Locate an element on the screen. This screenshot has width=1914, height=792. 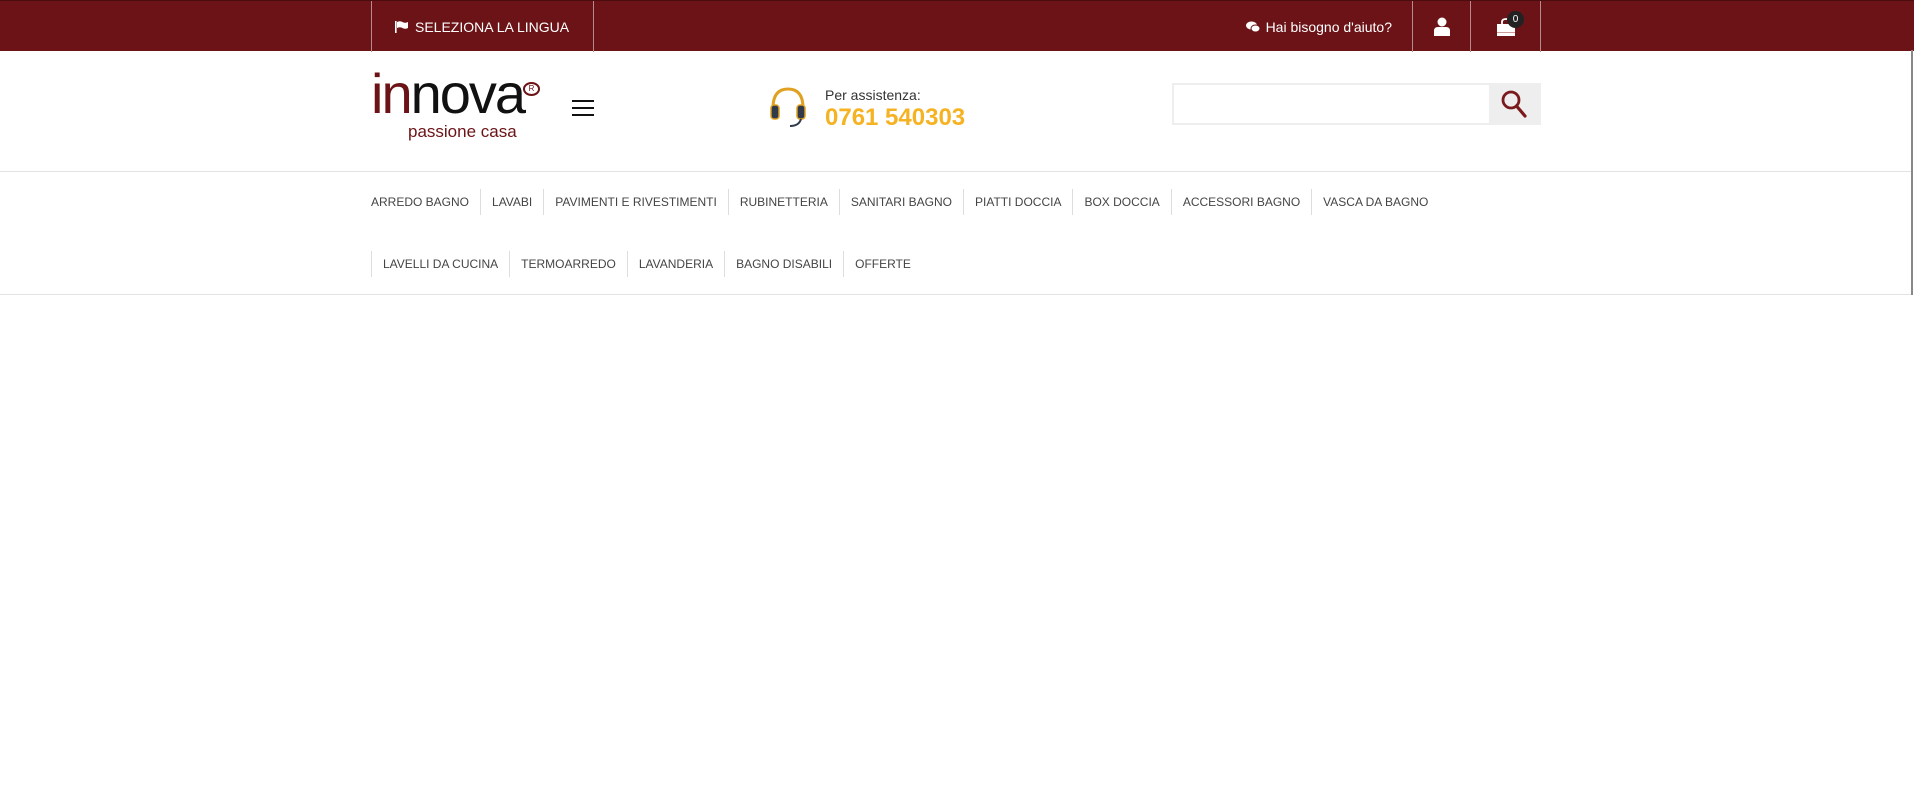
language-label: SELEZIONA LA LINGUA is located at coordinates (492, 26).